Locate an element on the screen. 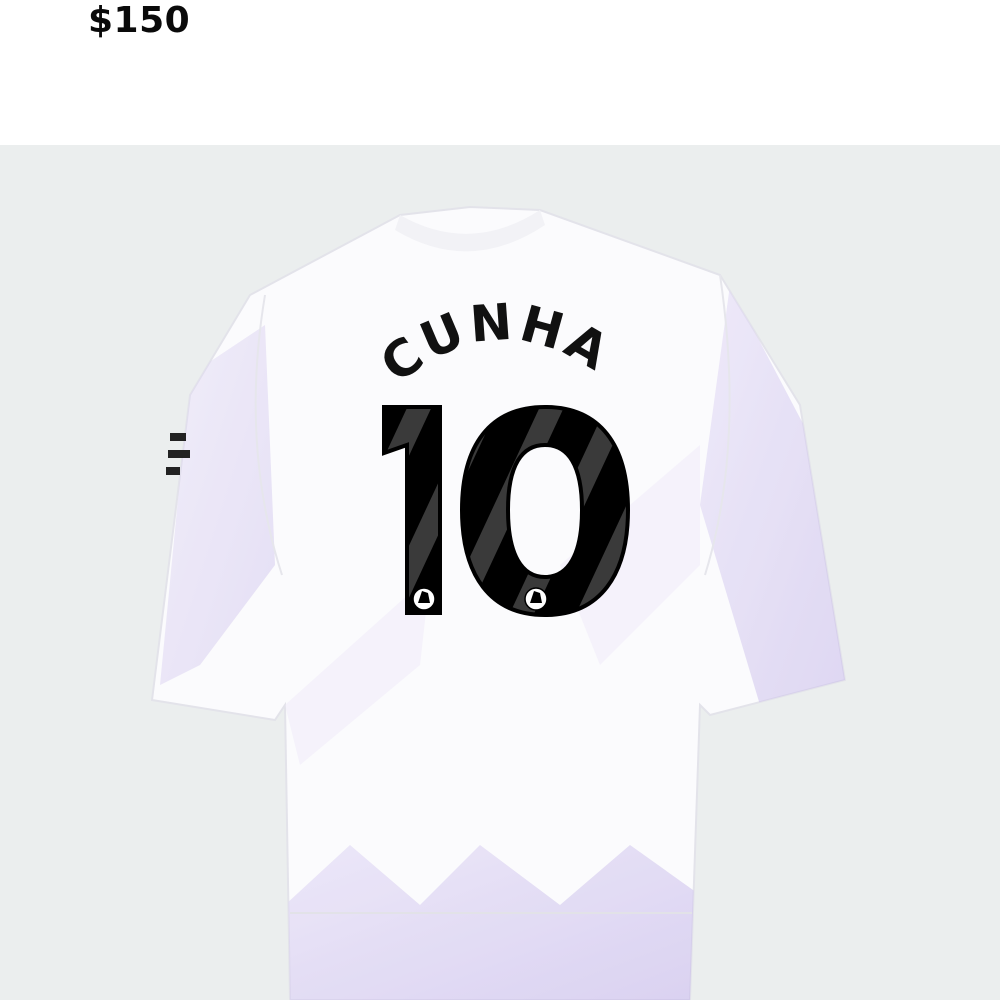 The width and height of the screenshot is (1000, 1000). jersey-number is located at coordinates (506, 511).